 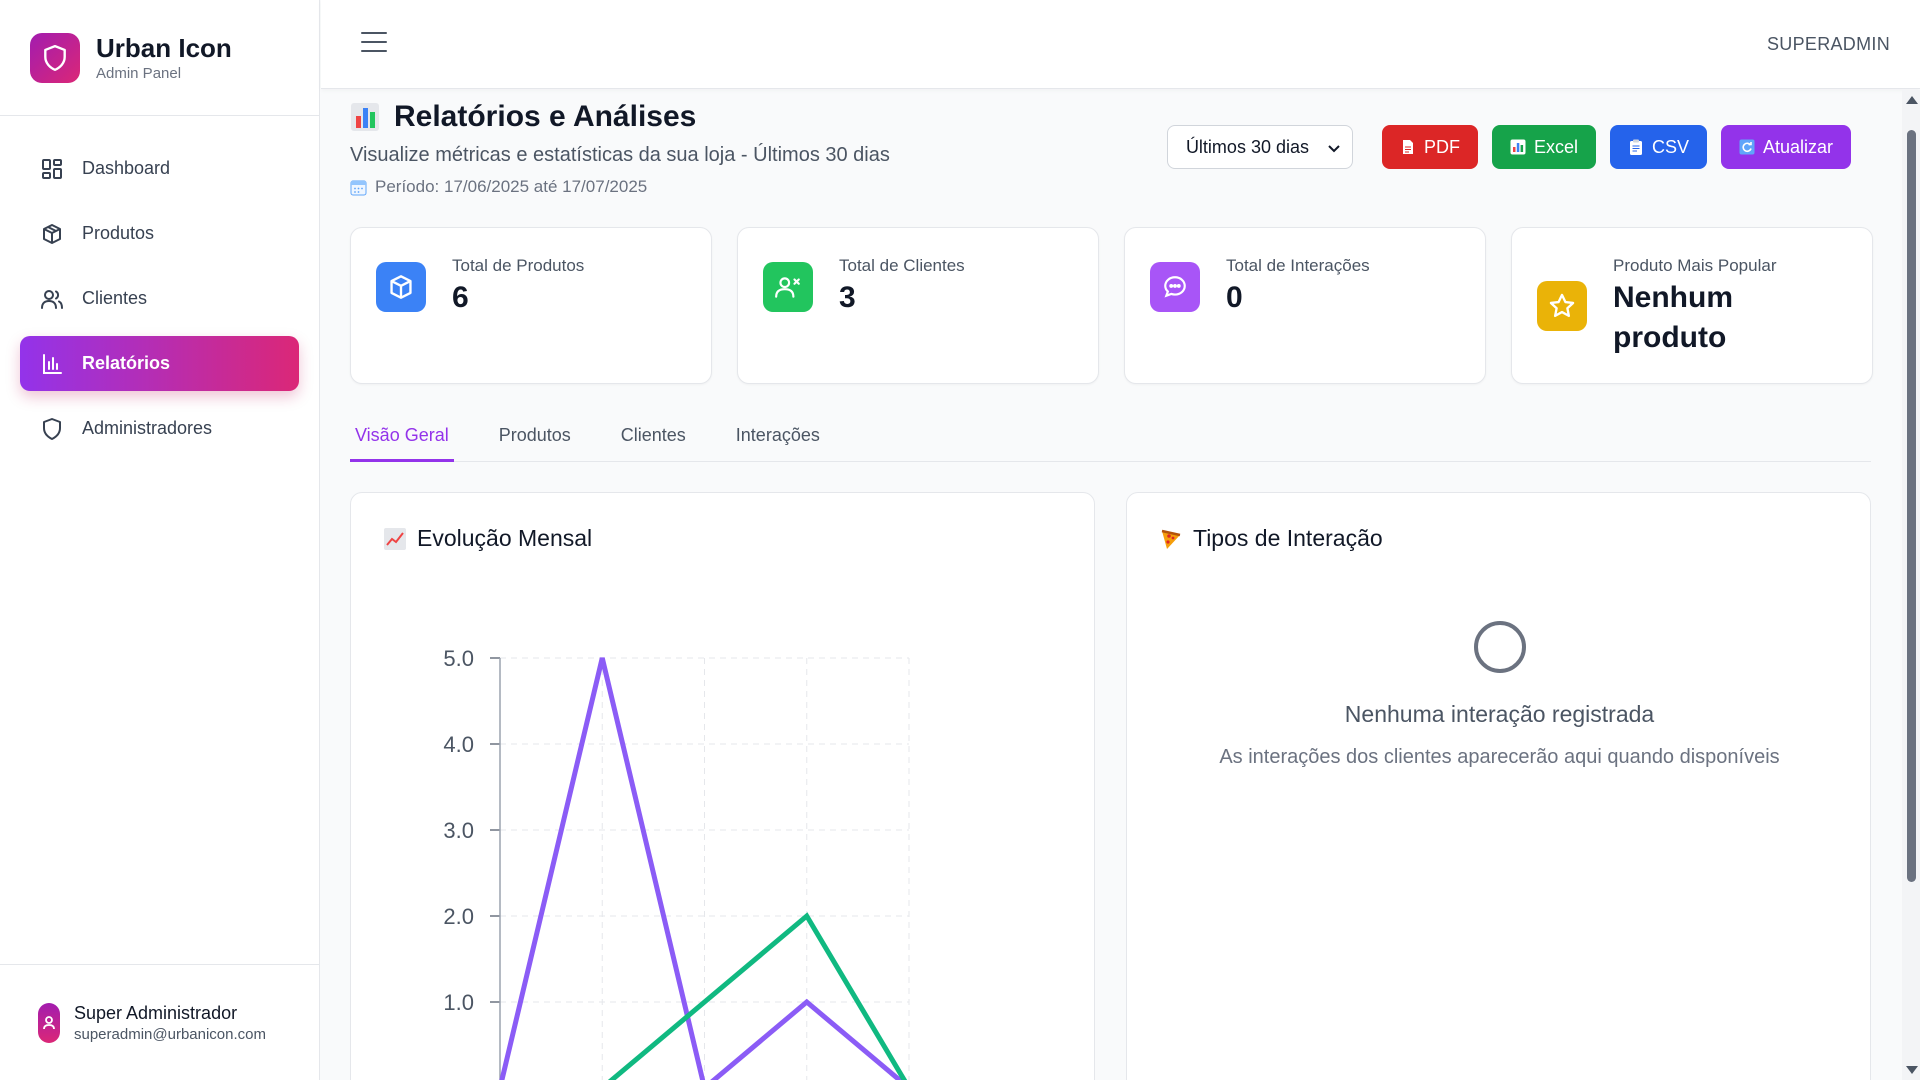 What do you see at coordinates (126, 168) in the screenshot?
I see `sidebar-item-label: Dashboard` at bounding box center [126, 168].